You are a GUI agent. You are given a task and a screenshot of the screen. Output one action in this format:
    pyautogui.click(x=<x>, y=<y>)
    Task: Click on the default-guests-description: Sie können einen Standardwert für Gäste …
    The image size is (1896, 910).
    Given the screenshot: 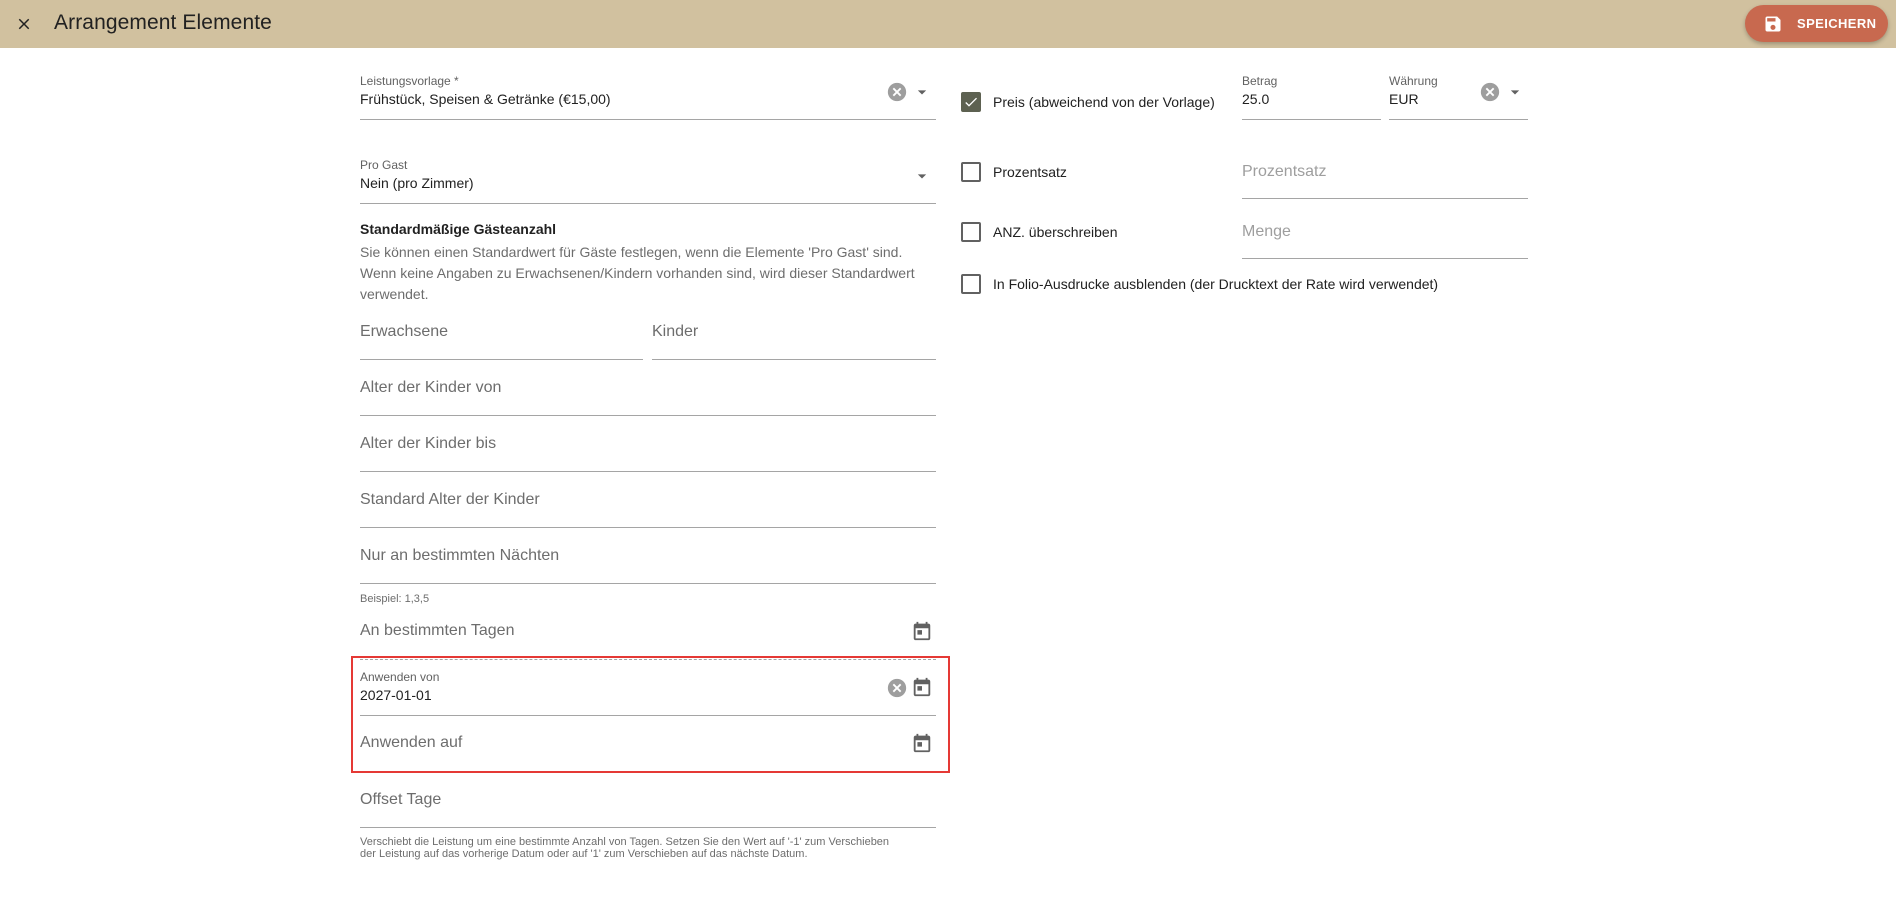 What is the action you would take?
    pyautogui.click(x=637, y=273)
    